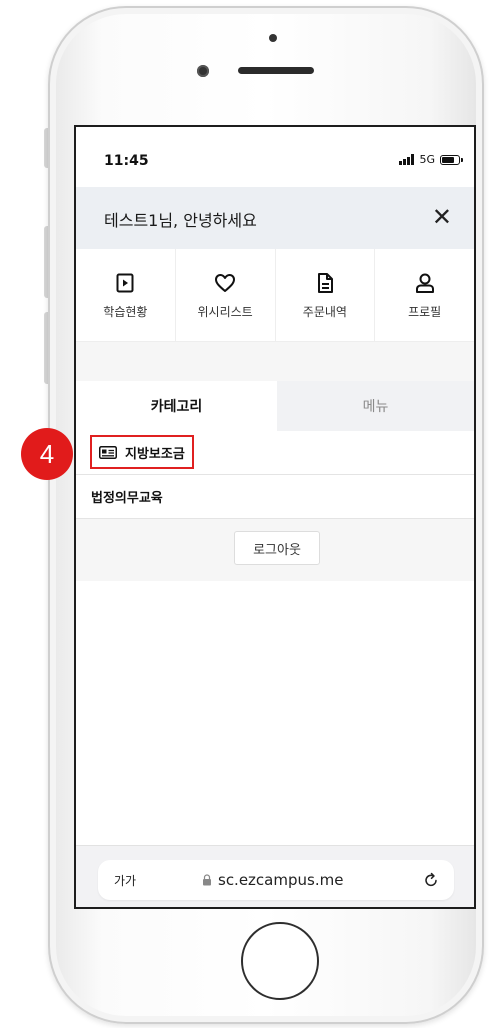  Describe the element at coordinates (125, 880) in the screenshot. I see `text-size-button: 가가` at that location.